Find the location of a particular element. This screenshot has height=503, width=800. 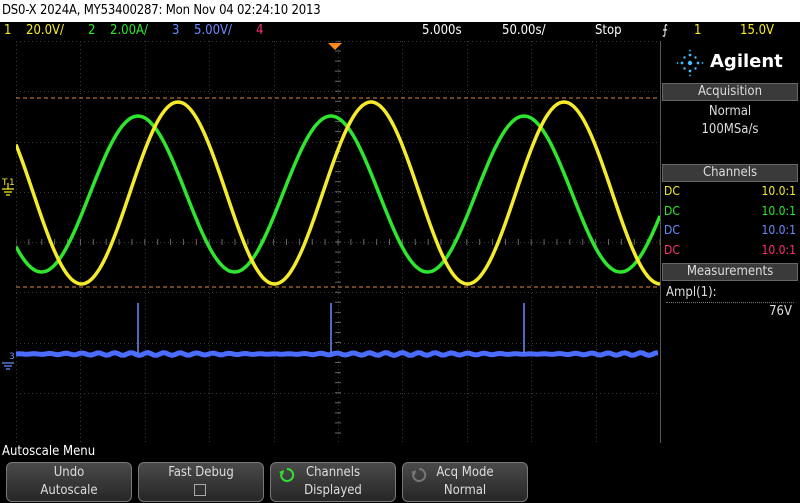

ch1-scale: 20.0V/ is located at coordinates (45, 30).